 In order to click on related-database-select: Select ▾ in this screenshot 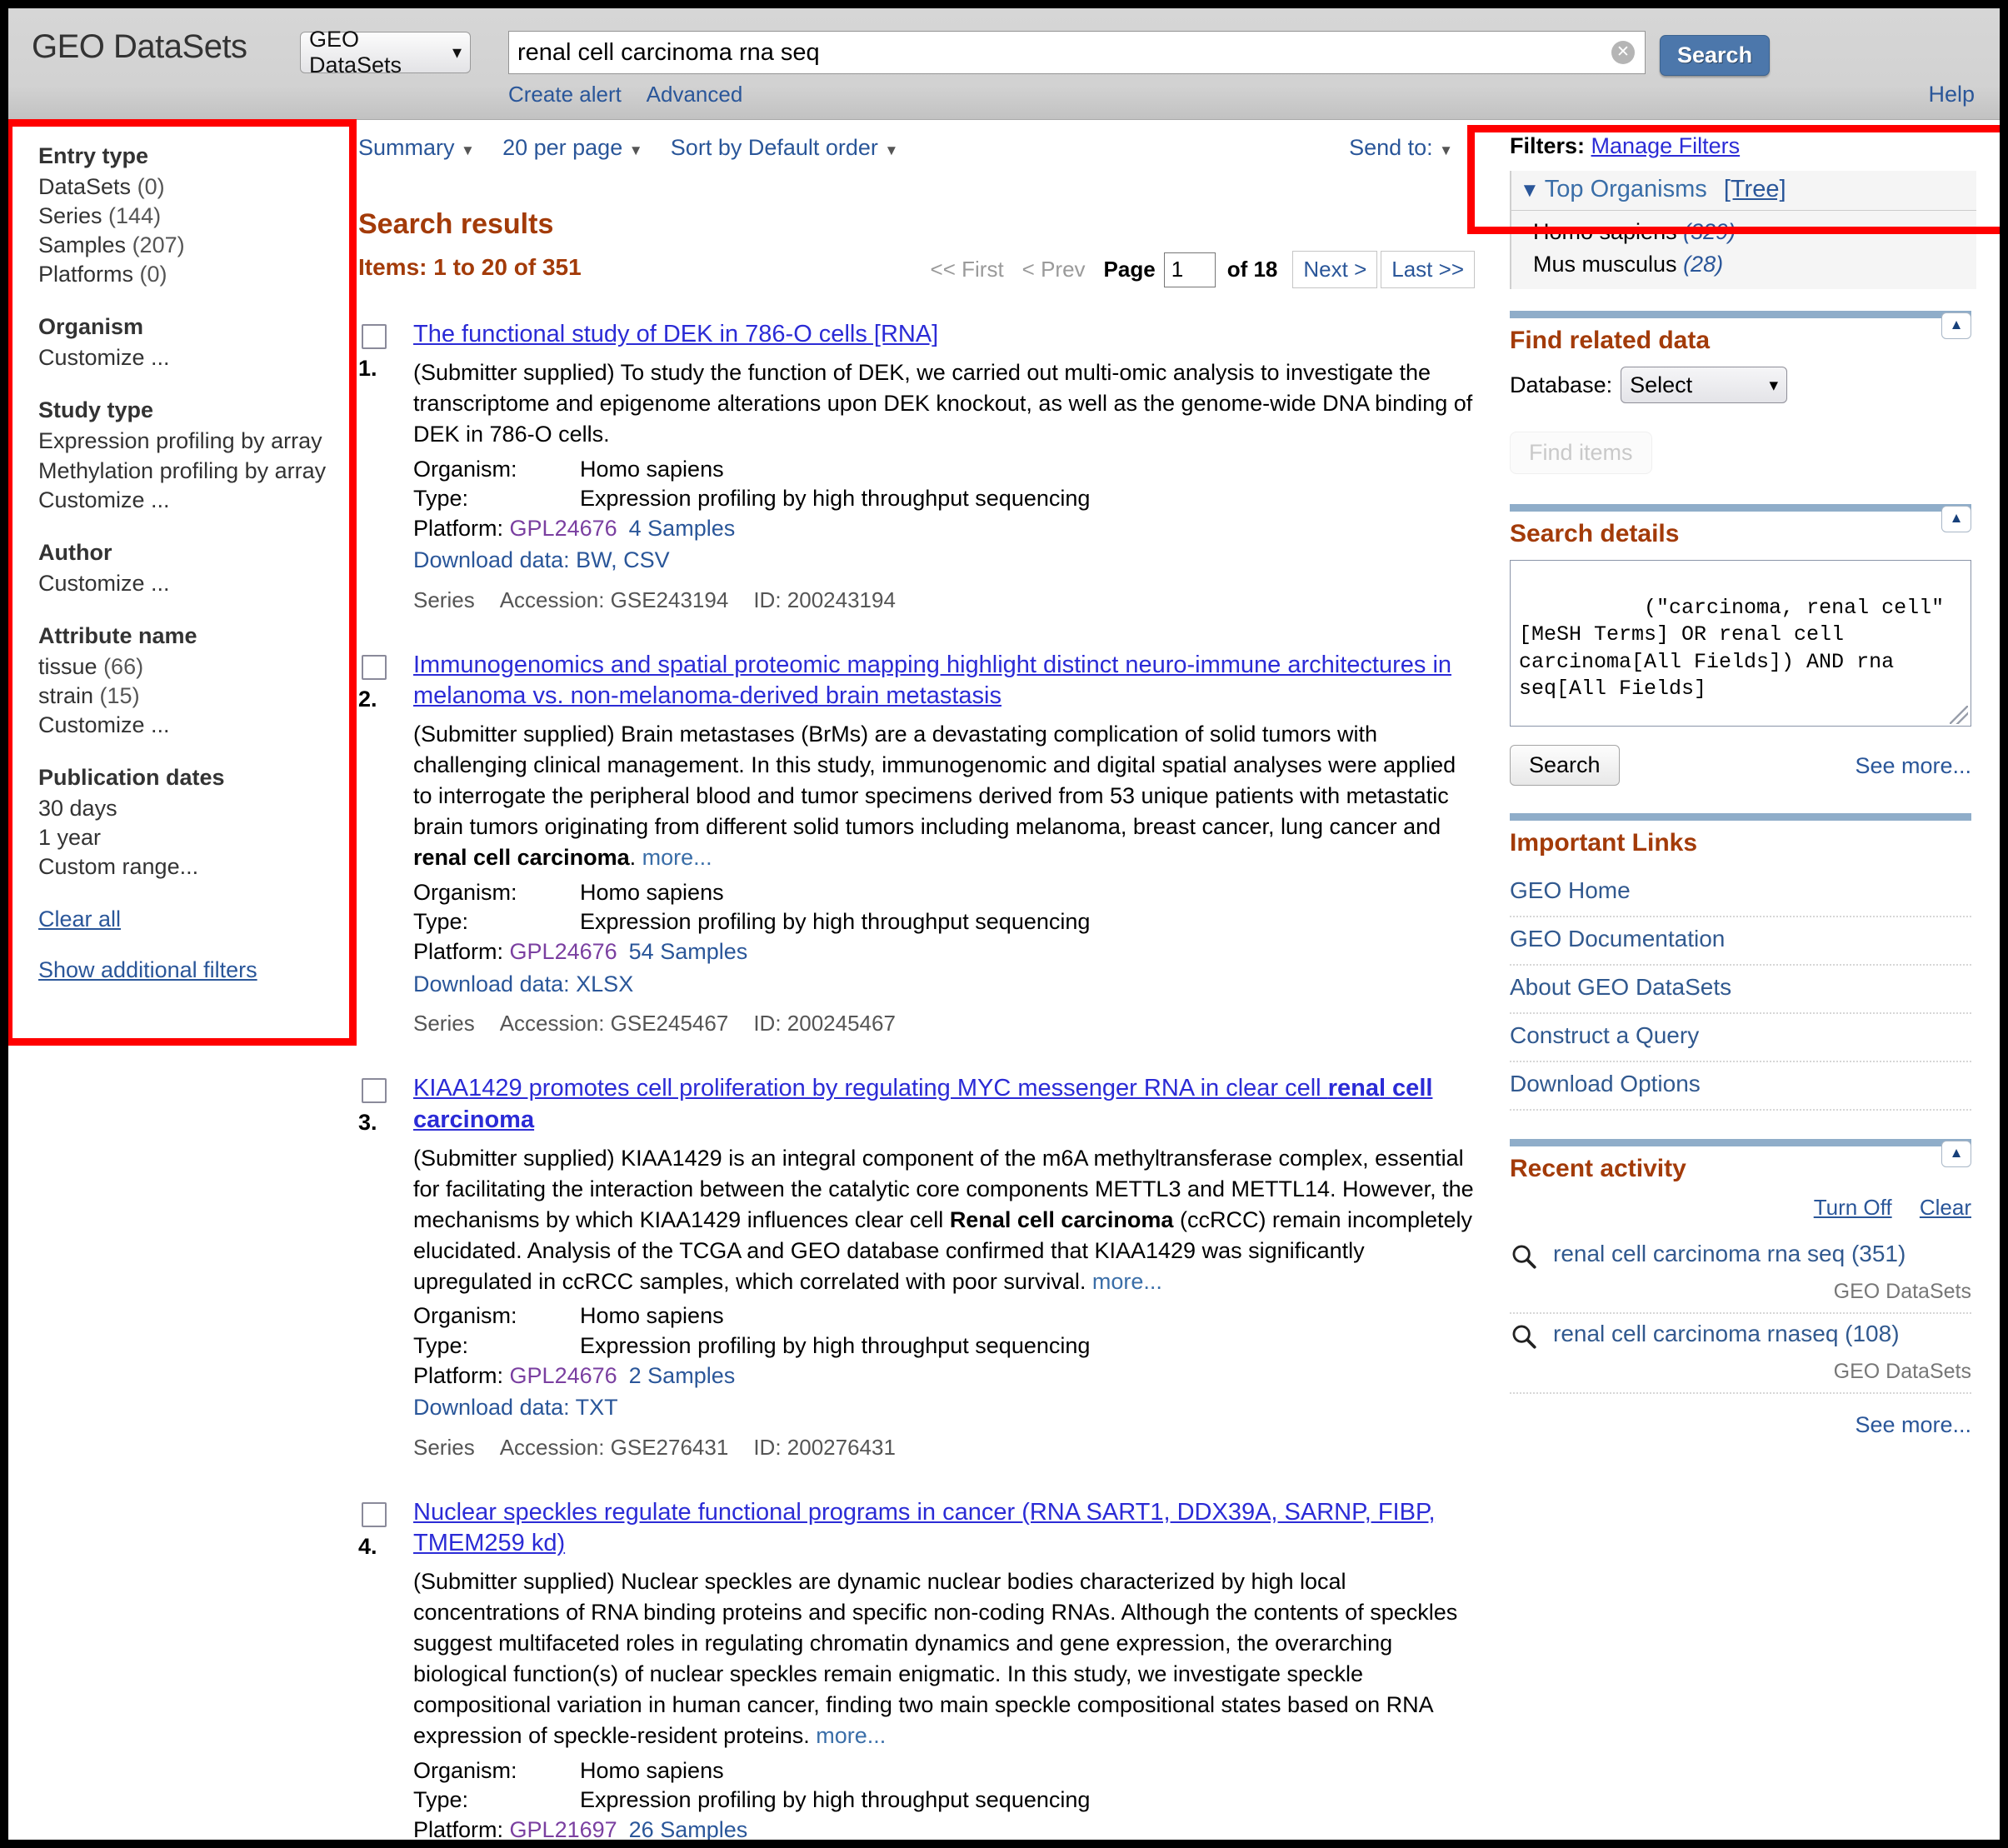, I will do `click(1705, 385)`.